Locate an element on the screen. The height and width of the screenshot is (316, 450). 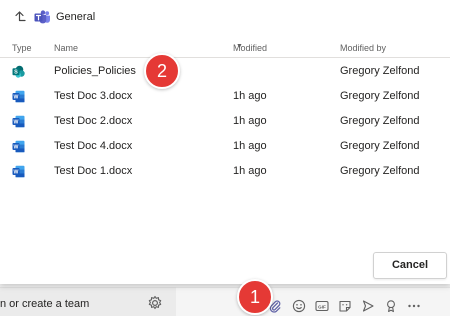
file-name: Test Doc 2.docx is located at coordinates (93, 121).